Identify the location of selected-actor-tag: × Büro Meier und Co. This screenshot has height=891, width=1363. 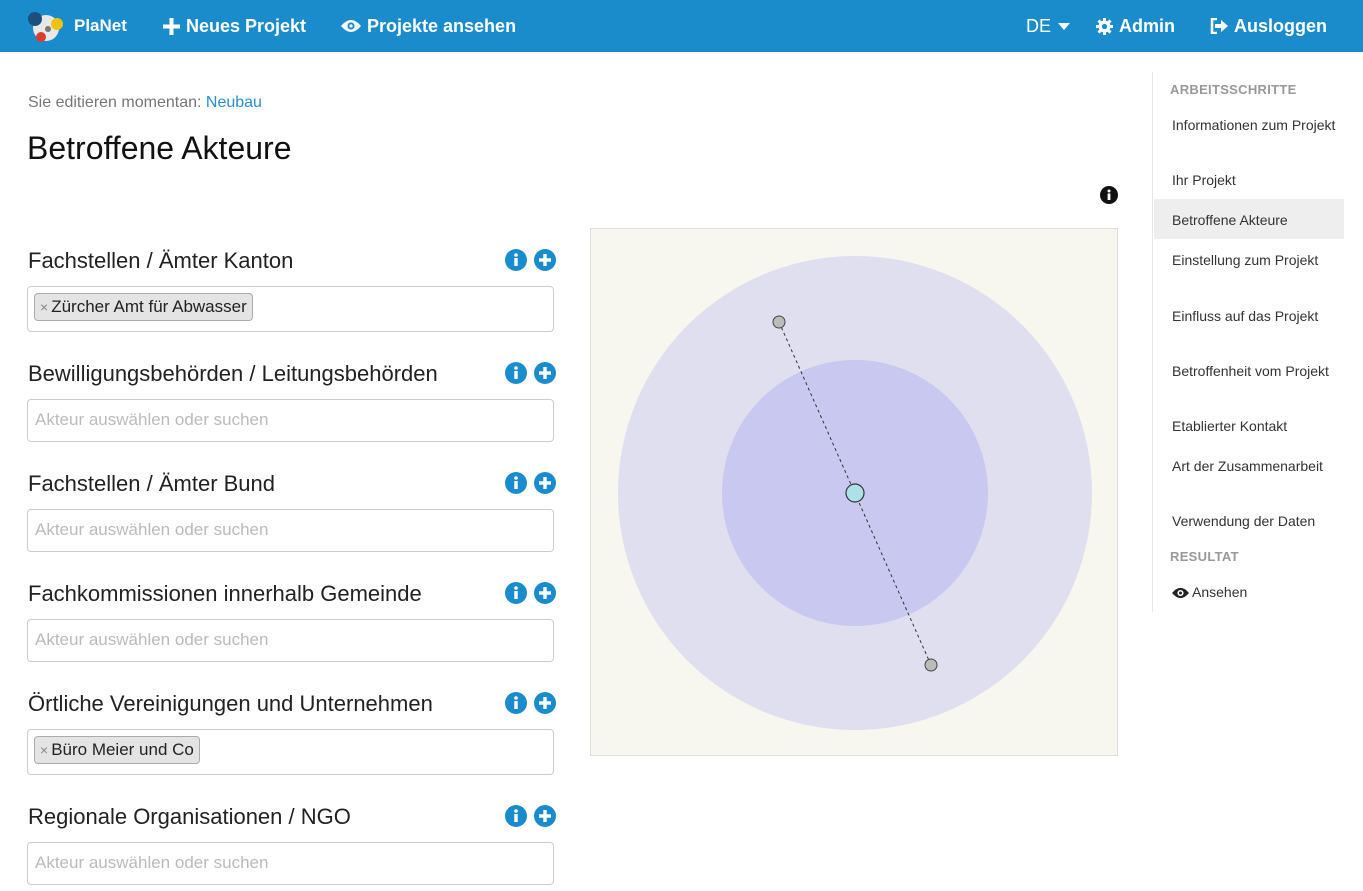
(117, 750).